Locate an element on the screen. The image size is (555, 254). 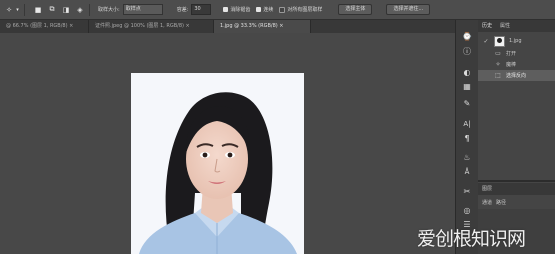
snapshot-brush-icon: ✓ is located at coordinates (486, 41).